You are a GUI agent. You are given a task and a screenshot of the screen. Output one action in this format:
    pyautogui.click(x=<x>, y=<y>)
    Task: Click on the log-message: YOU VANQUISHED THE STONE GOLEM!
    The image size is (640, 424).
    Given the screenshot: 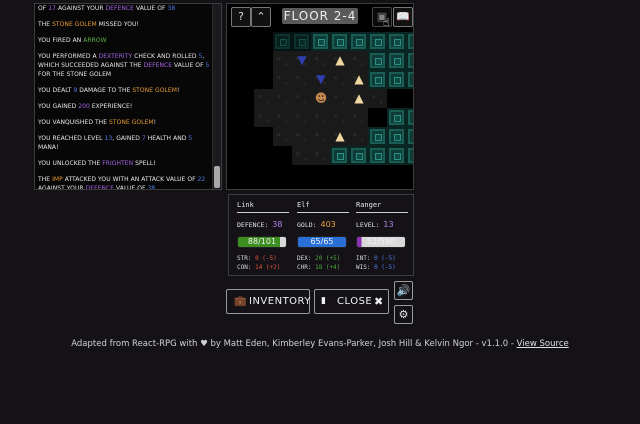 What is the action you would take?
    pyautogui.click(x=97, y=122)
    